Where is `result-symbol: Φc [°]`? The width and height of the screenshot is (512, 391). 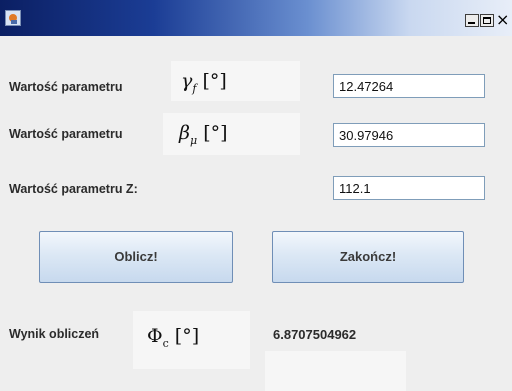
result-symbol: Φc [°] is located at coordinates (191, 340).